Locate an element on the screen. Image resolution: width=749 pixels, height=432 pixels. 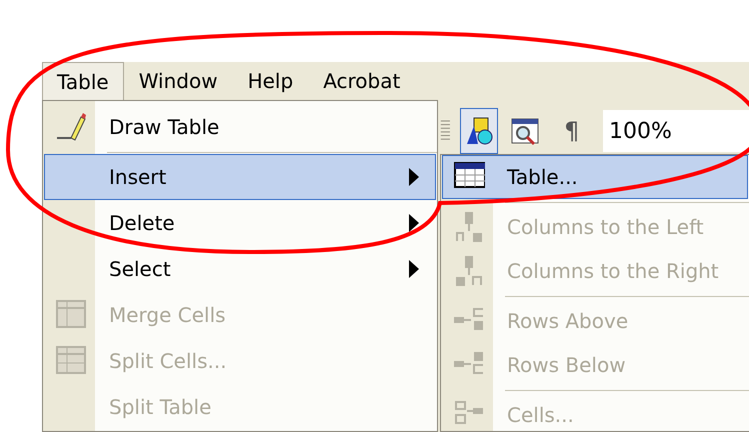
print-preview-icon is located at coordinates (525, 131).